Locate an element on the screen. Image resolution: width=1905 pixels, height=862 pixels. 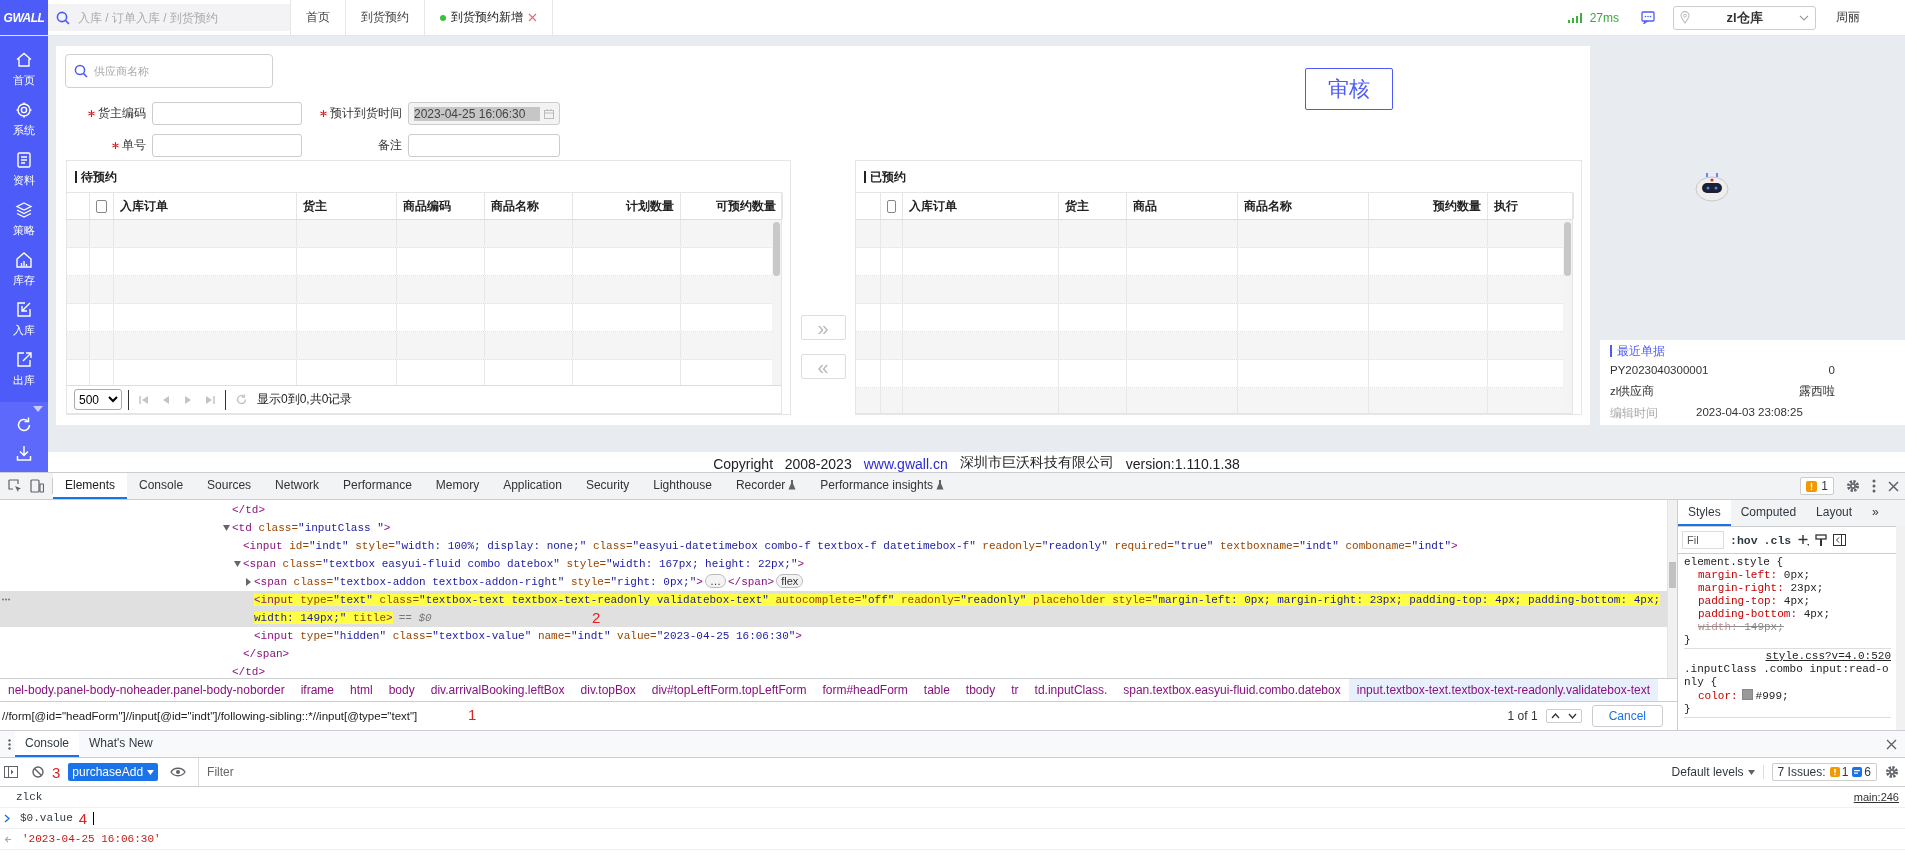
more-tabs-button: » is located at coordinates (1875, 513).